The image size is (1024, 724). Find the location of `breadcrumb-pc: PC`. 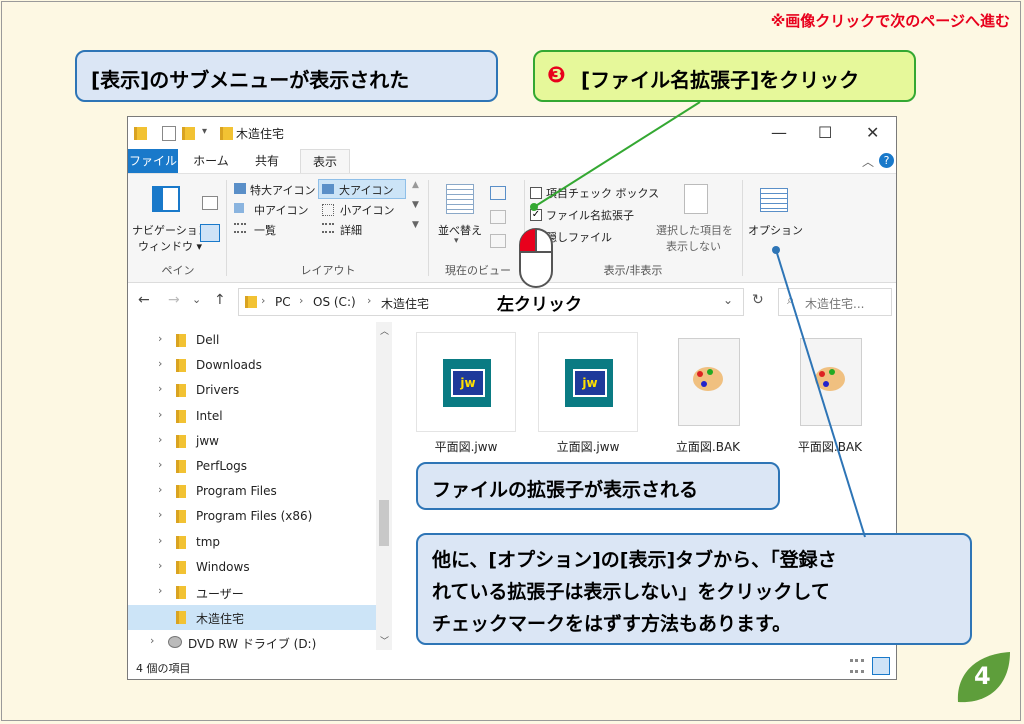

breadcrumb-pc: PC is located at coordinates (283, 302).